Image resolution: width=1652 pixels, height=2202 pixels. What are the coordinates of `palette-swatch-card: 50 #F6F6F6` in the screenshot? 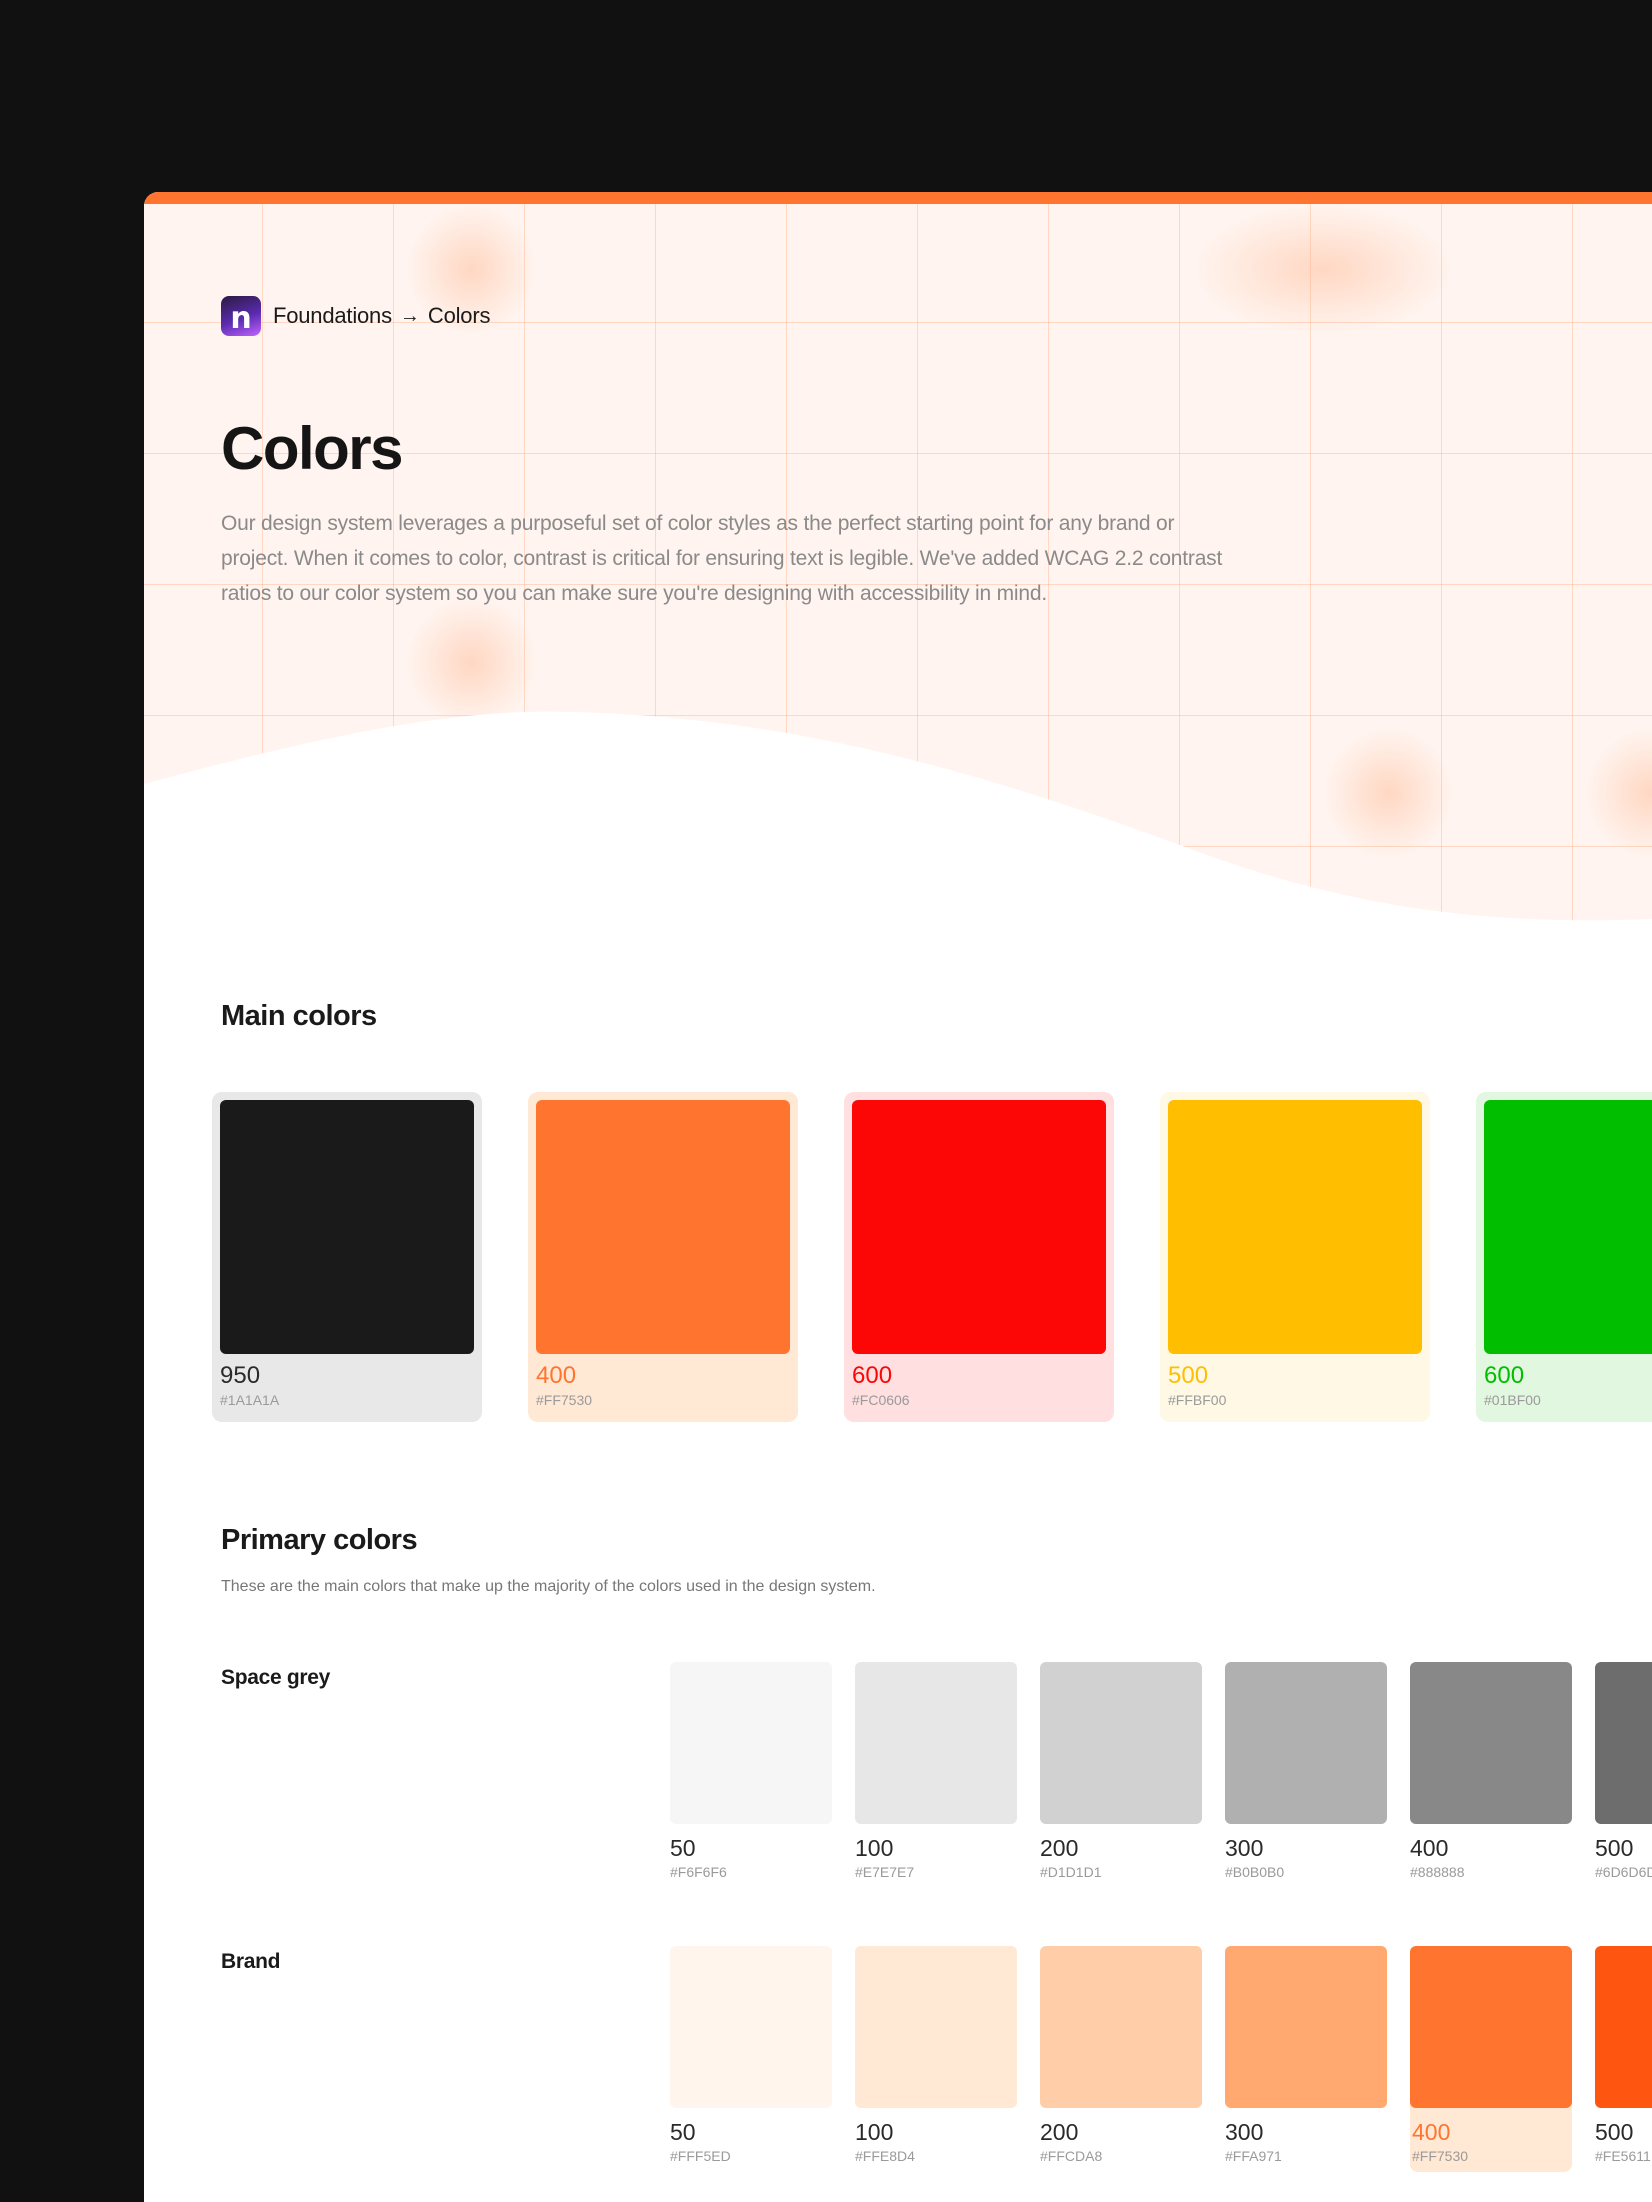 It's located at (751, 1775).